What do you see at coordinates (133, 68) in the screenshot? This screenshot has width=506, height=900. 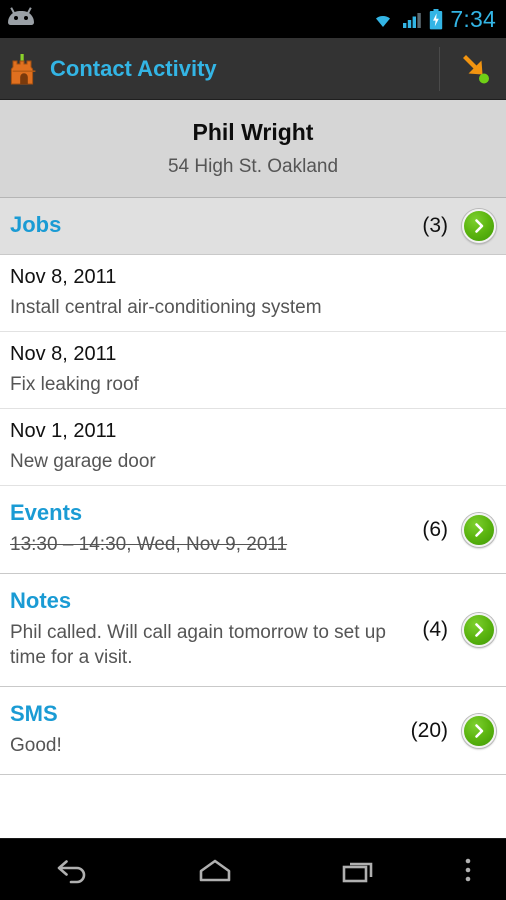 I see `page-title: Contact Activity` at bounding box center [133, 68].